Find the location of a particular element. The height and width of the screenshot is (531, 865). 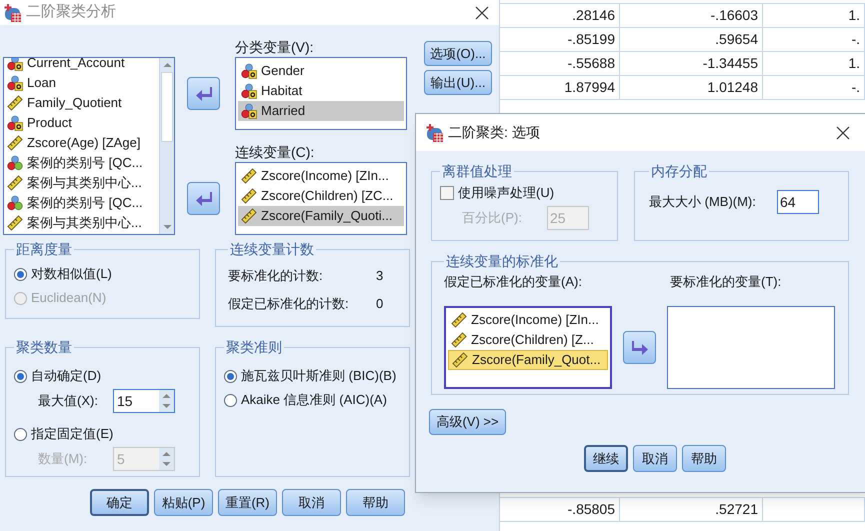

table-cell-text: -.55688 is located at coordinates (591, 63).